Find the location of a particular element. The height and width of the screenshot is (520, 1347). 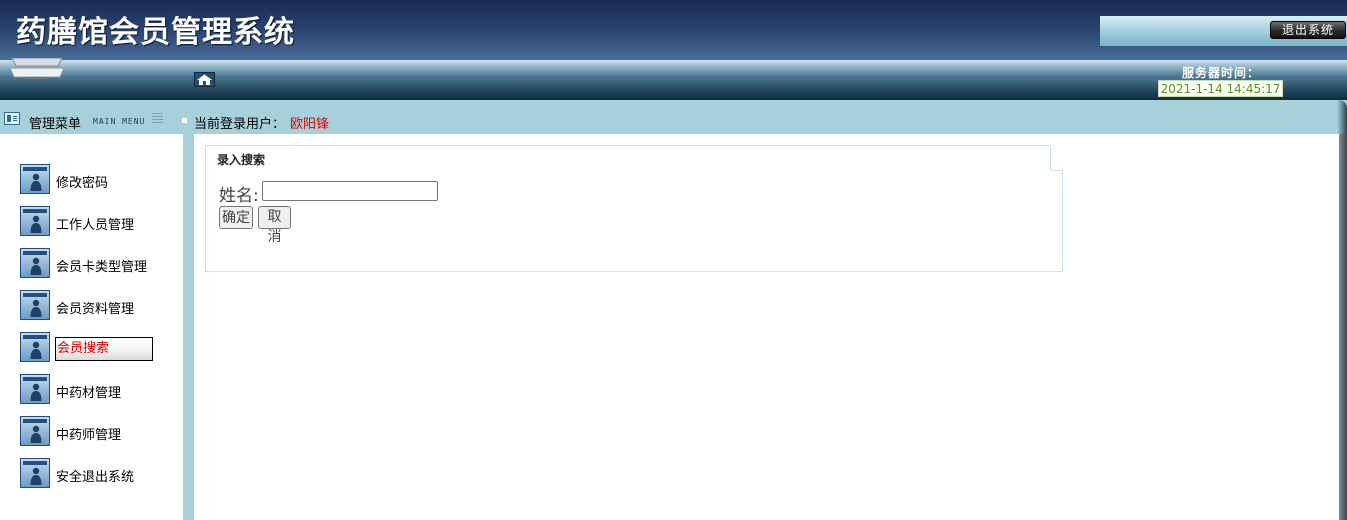

name-input is located at coordinates (350, 191).